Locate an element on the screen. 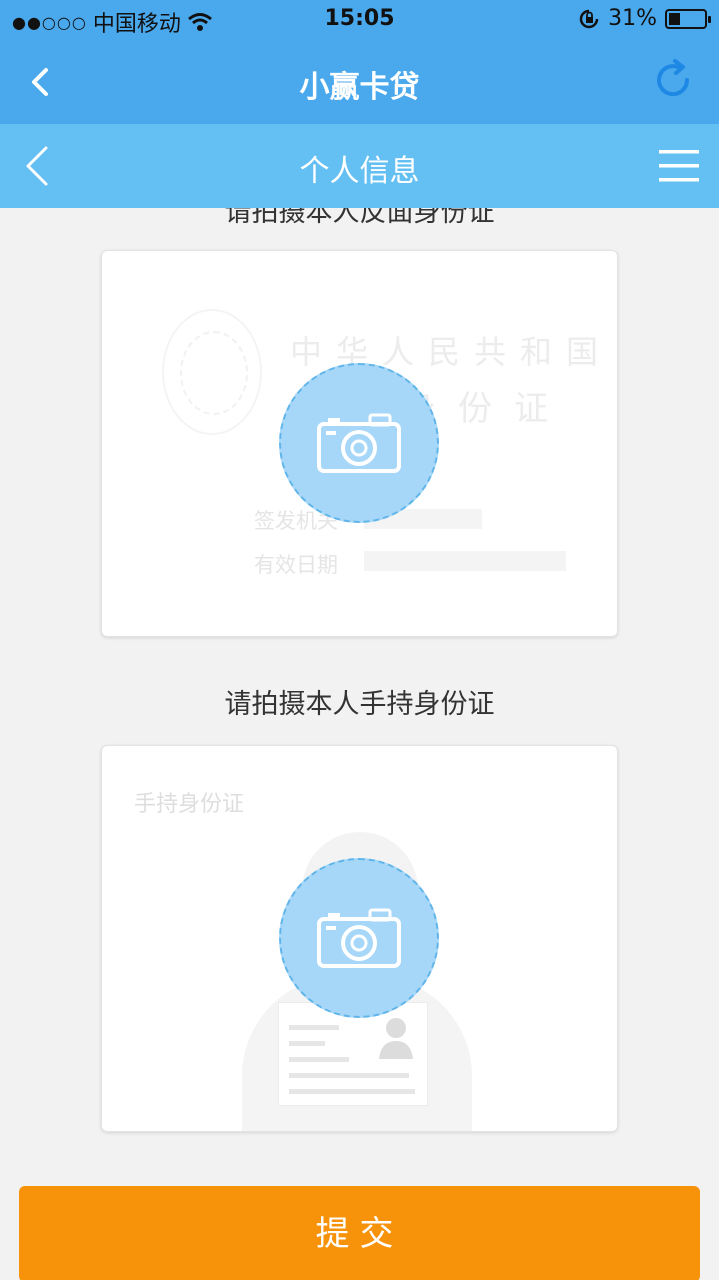 The width and height of the screenshot is (719, 1280). menu-icon is located at coordinates (679, 166).